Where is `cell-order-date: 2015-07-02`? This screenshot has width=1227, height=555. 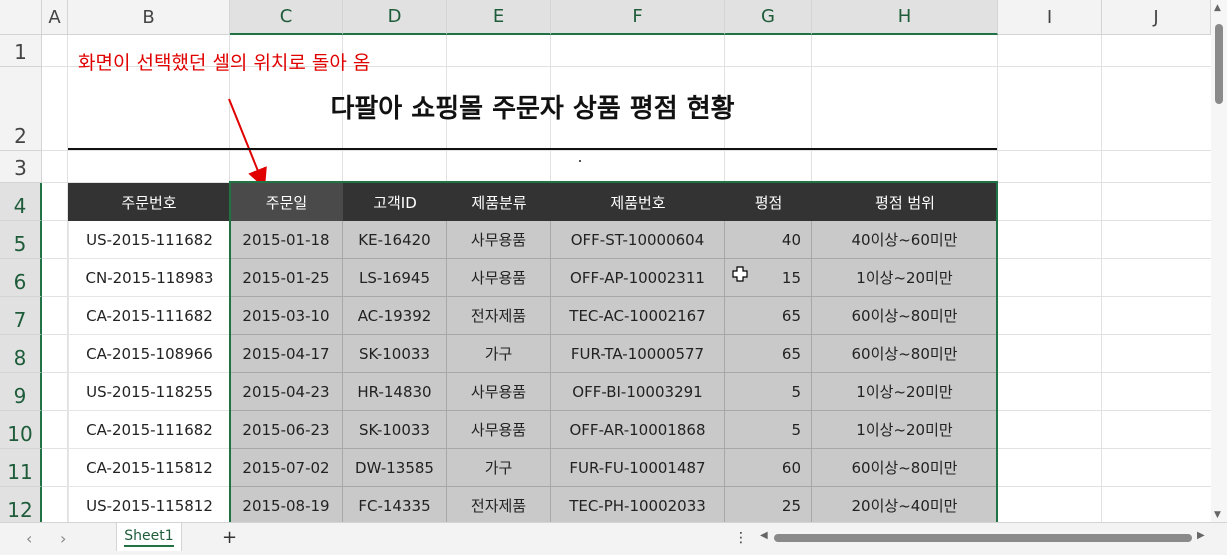 cell-order-date: 2015-07-02 is located at coordinates (286, 468).